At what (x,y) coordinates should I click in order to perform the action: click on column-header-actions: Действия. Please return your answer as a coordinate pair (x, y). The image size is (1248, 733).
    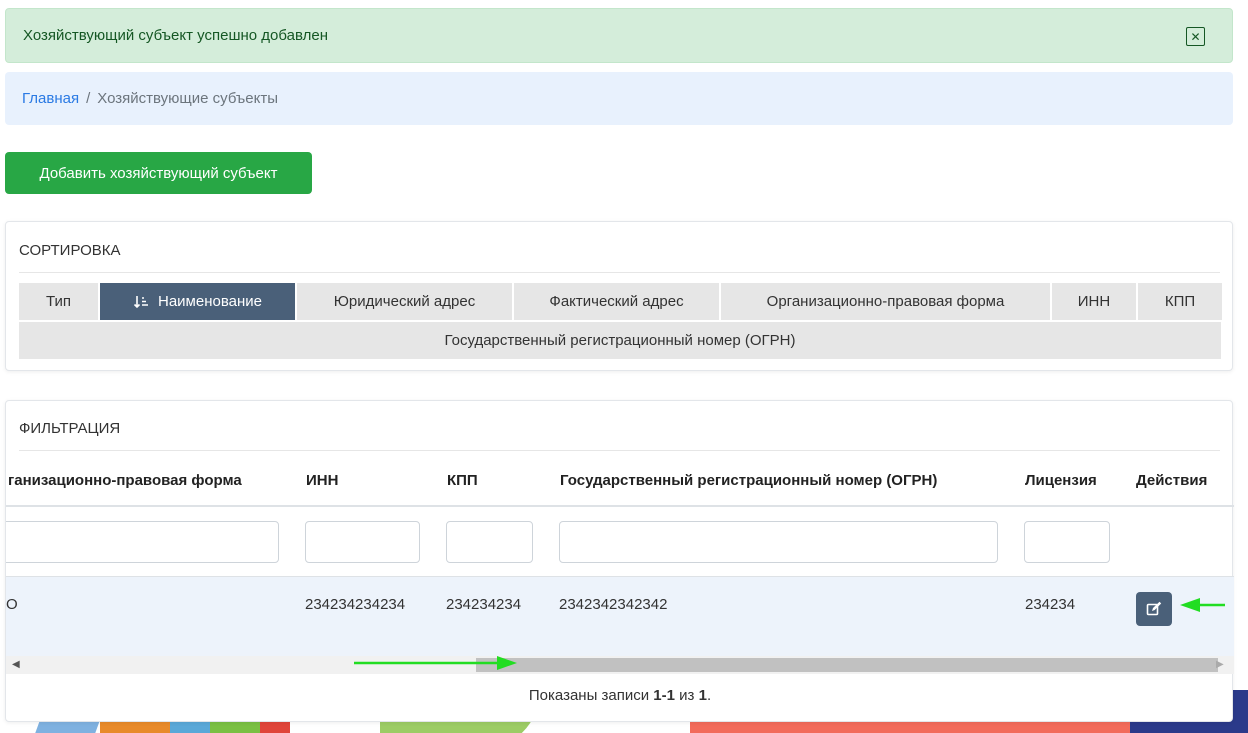
    Looking at the image, I should click on (1172, 480).